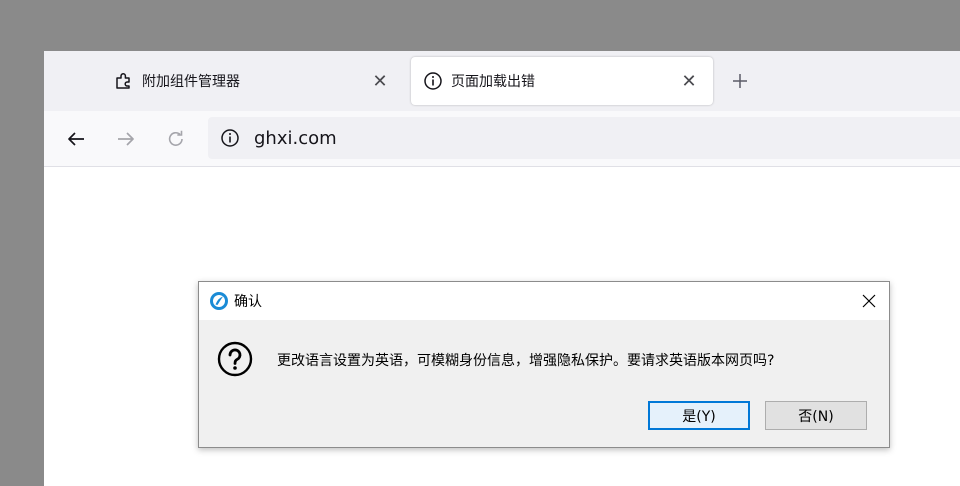 This screenshot has height=486, width=960. I want to click on dialog-close-button, so click(869, 301).